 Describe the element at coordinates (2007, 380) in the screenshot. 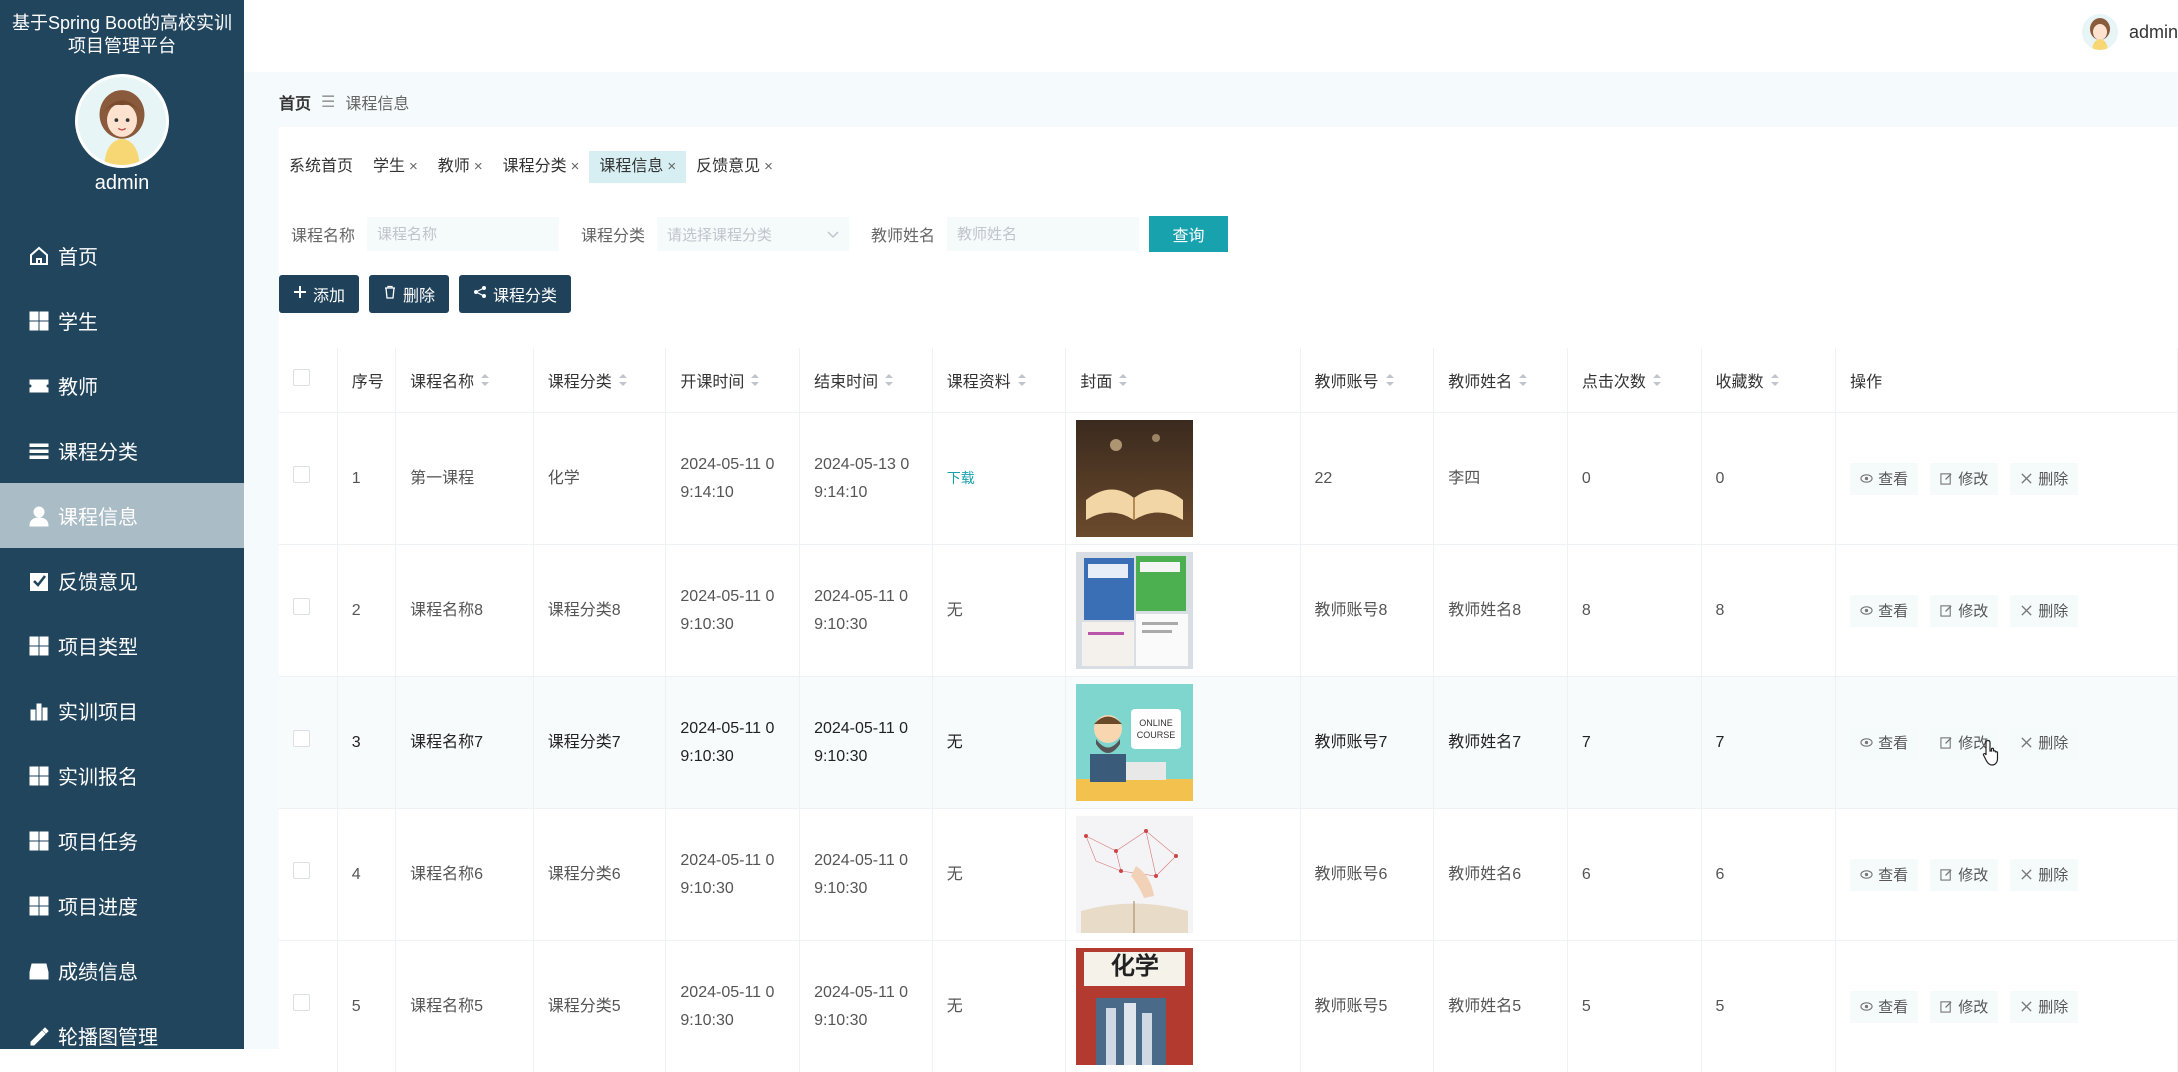

I see `column-header-11: 操作` at that location.